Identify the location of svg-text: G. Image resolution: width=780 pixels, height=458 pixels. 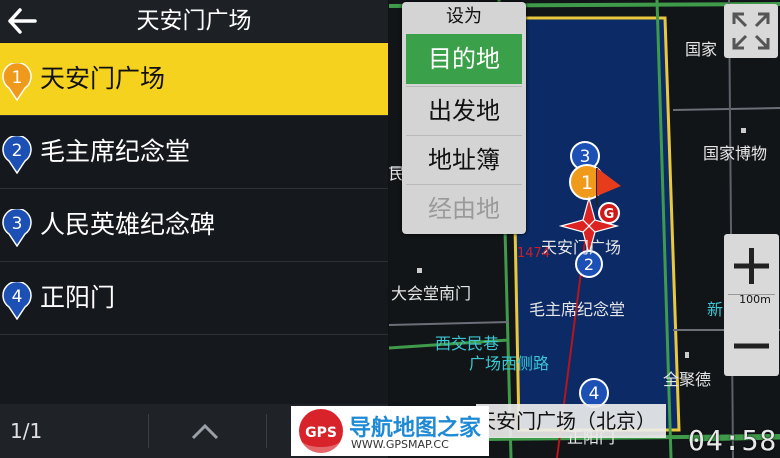
(609, 214).